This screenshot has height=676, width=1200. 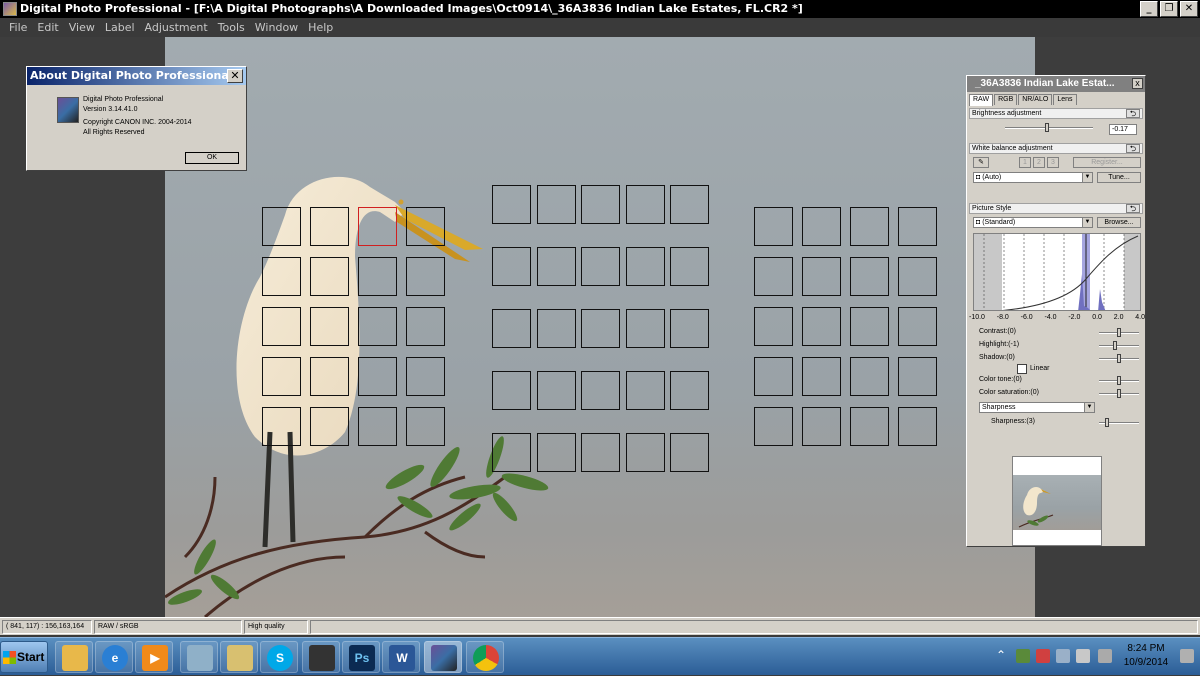 What do you see at coordinates (231, 27) in the screenshot?
I see `menu-tools: Tools` at bounding box center [231, 27].